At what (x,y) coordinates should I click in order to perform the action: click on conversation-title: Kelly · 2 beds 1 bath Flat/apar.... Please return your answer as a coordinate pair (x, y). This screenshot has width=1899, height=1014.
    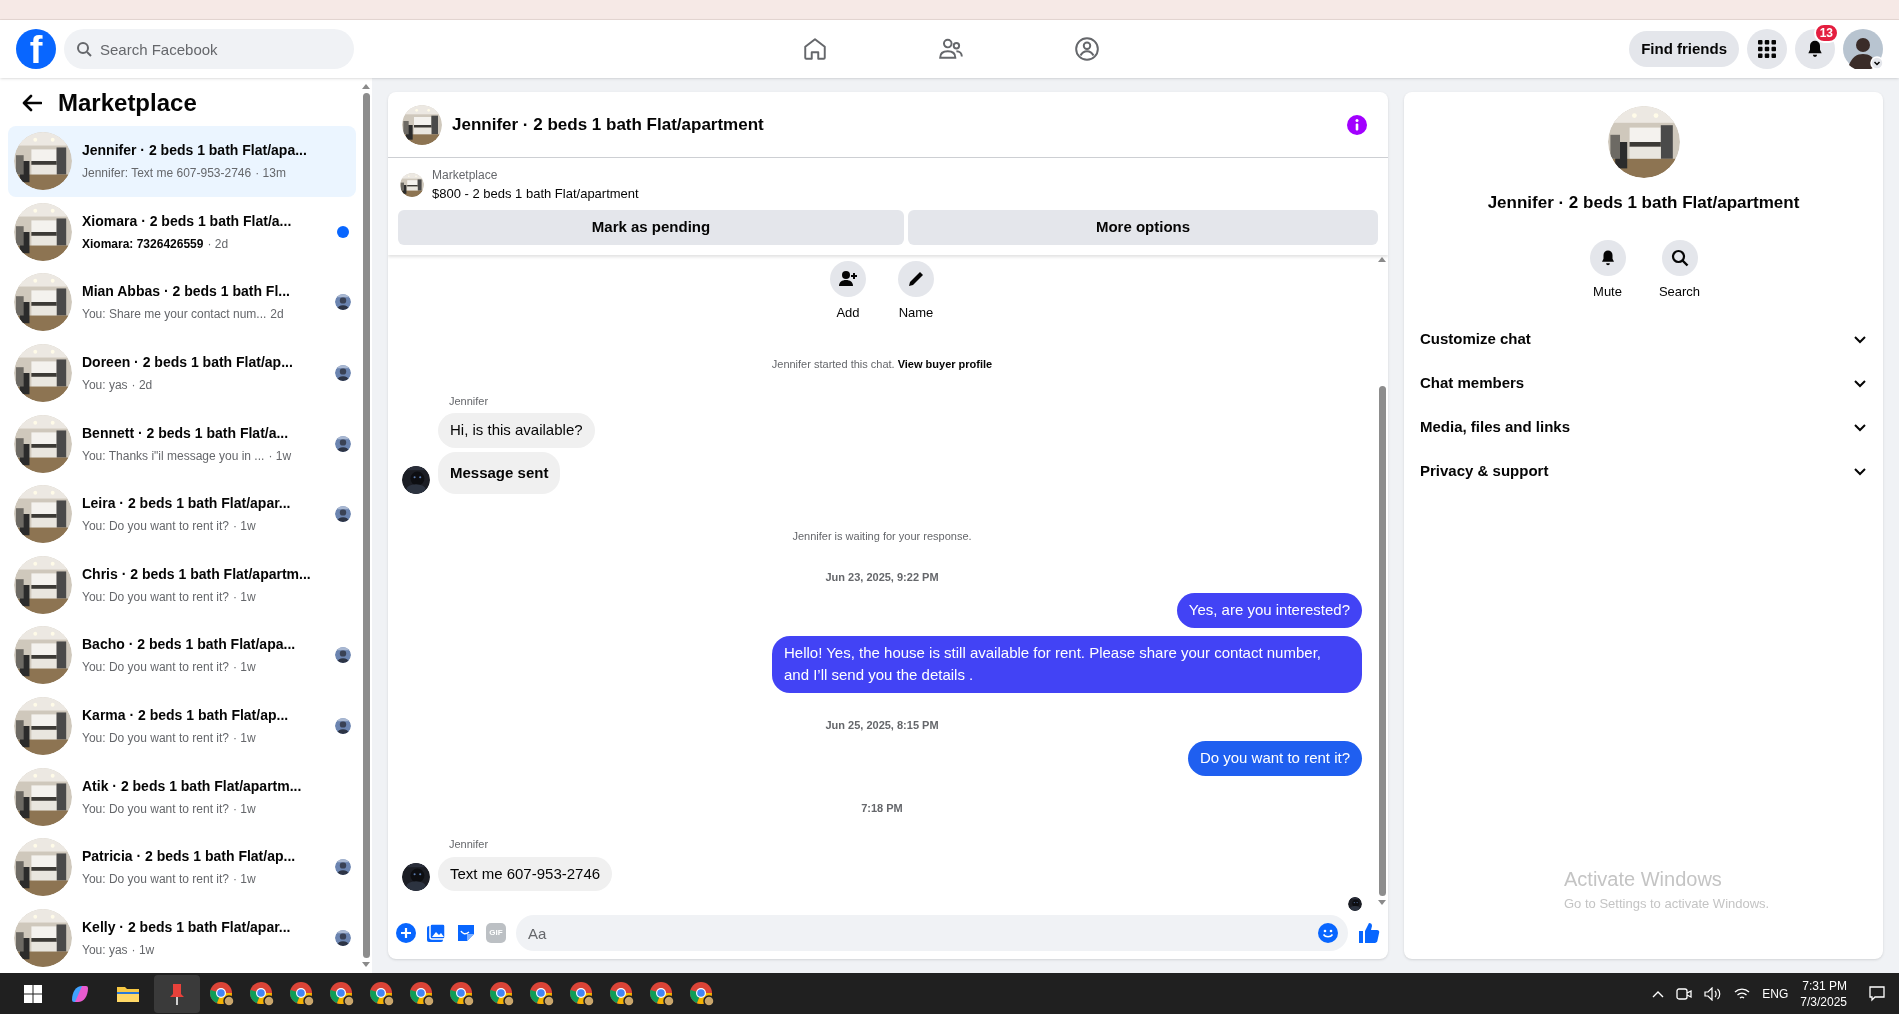
    Looking at the image, I should click on (187, 927).